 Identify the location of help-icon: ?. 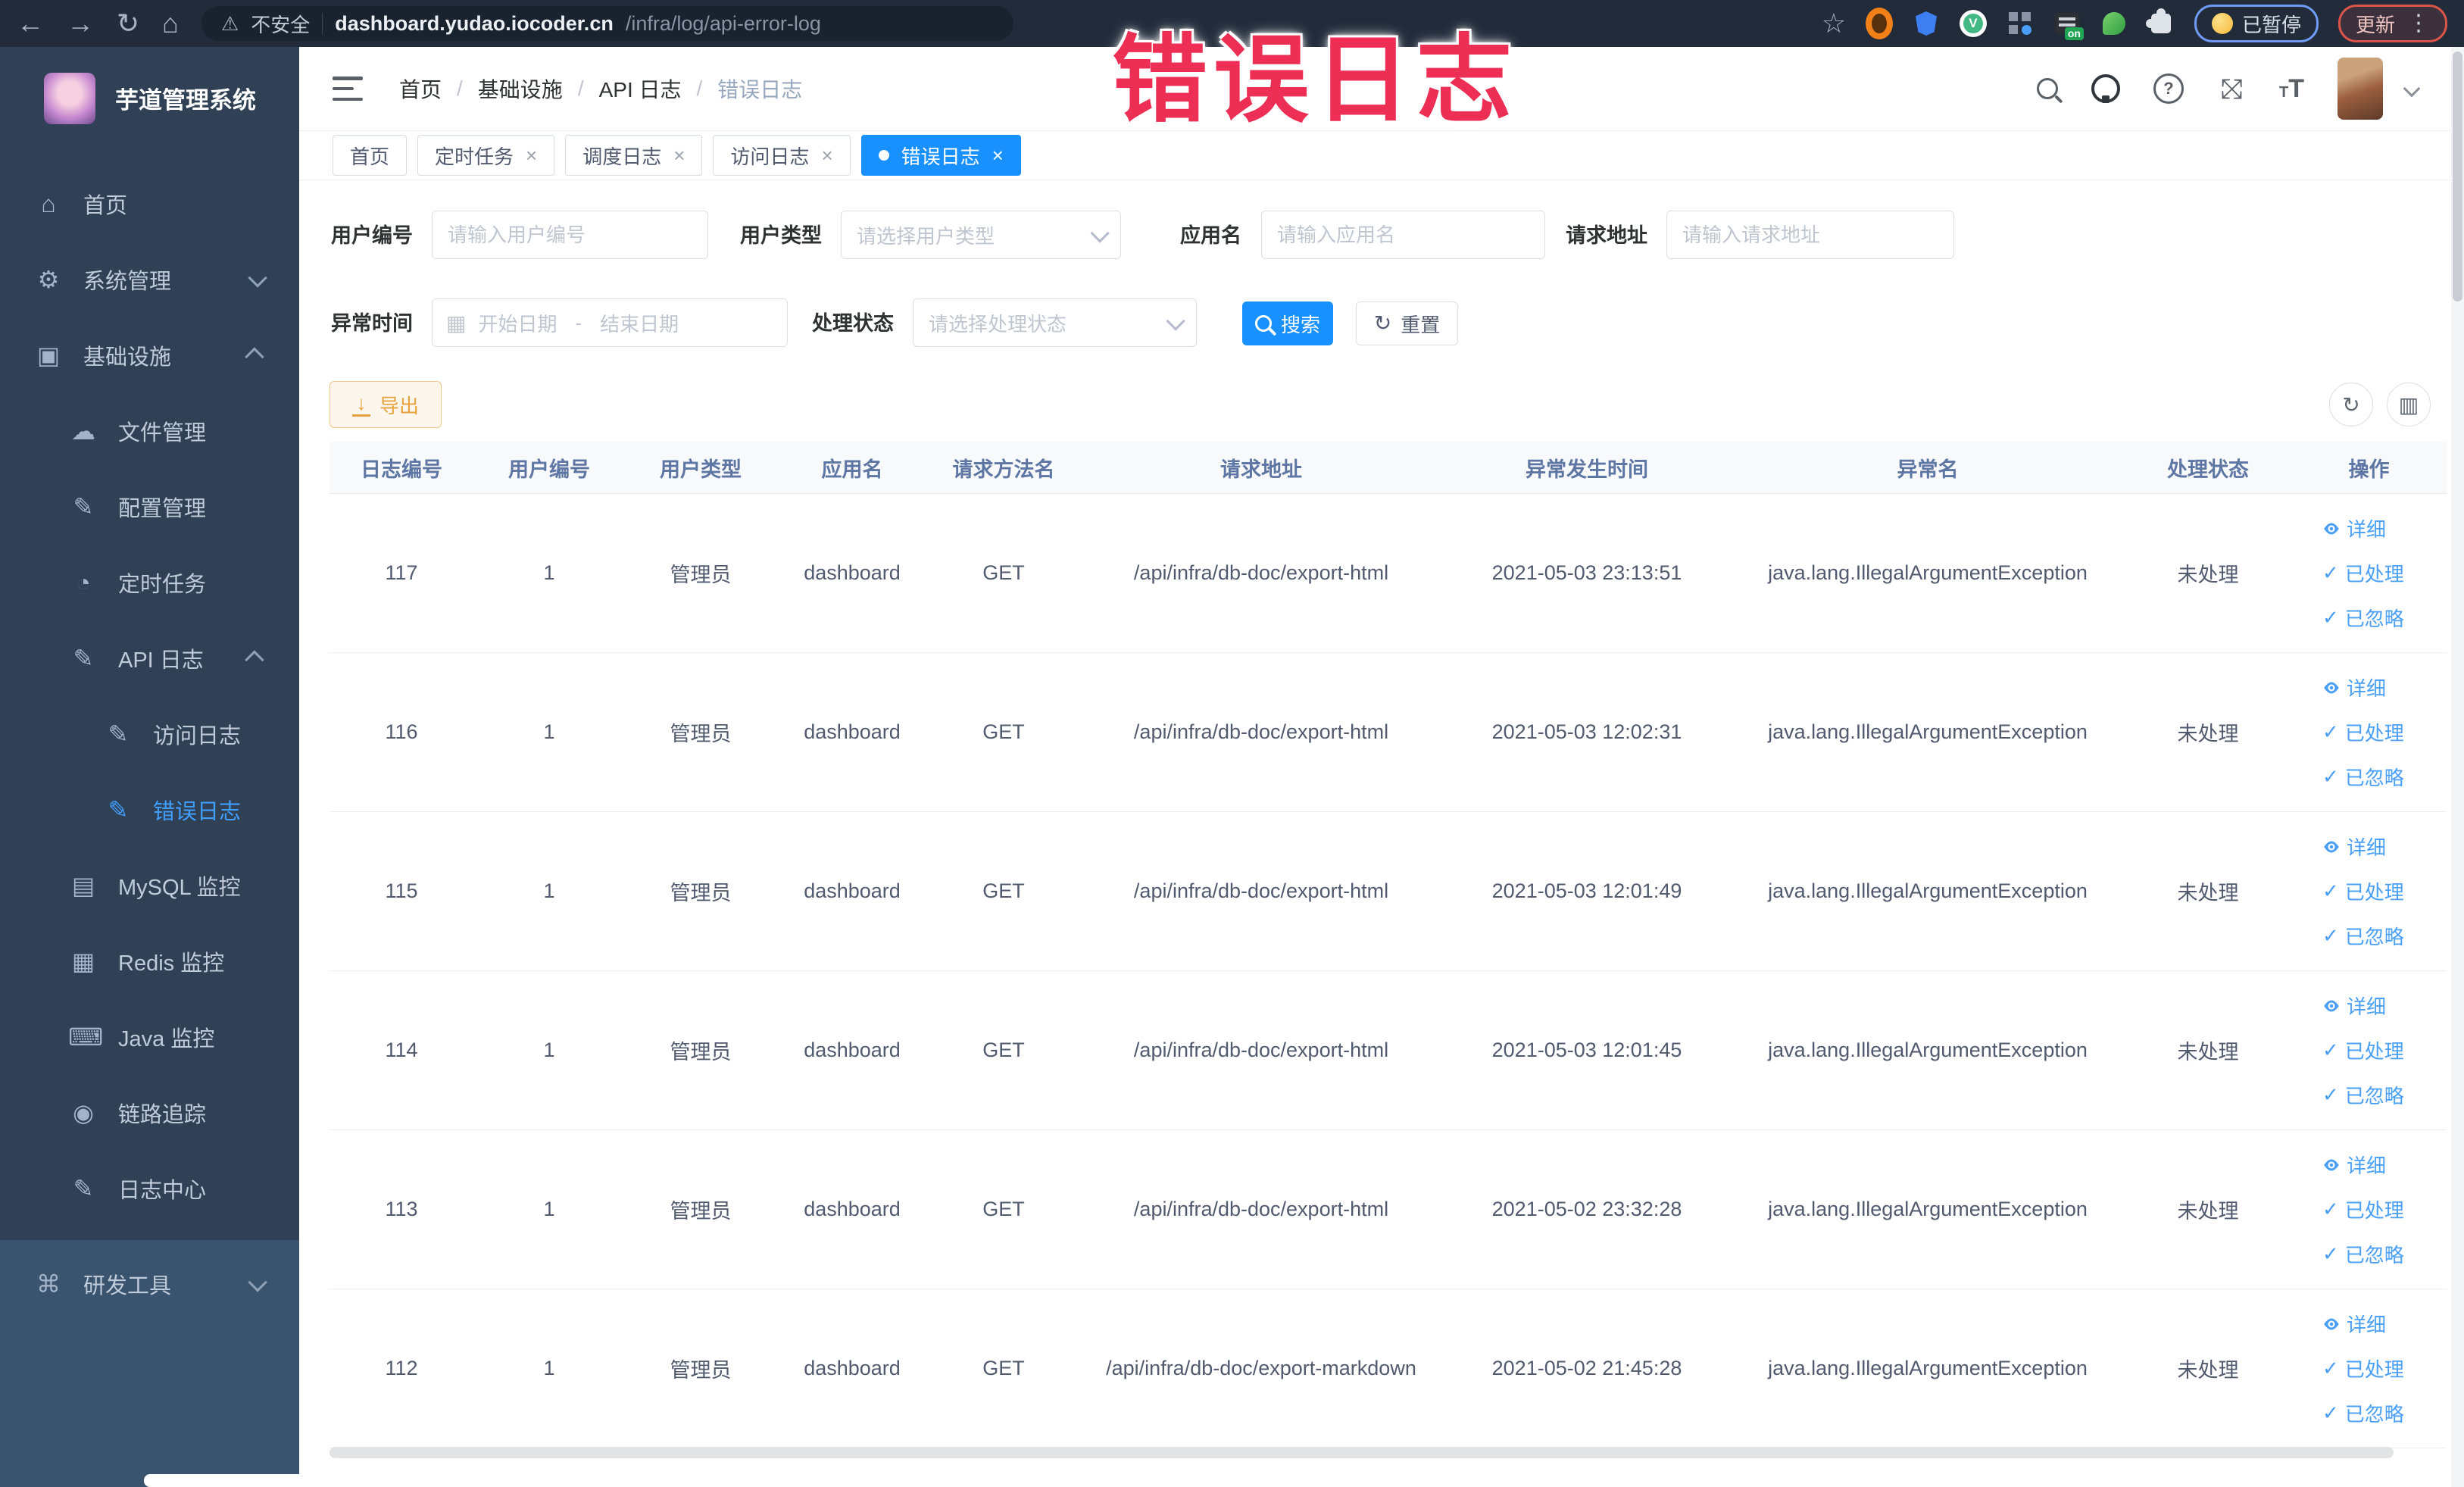
(2168, 88).